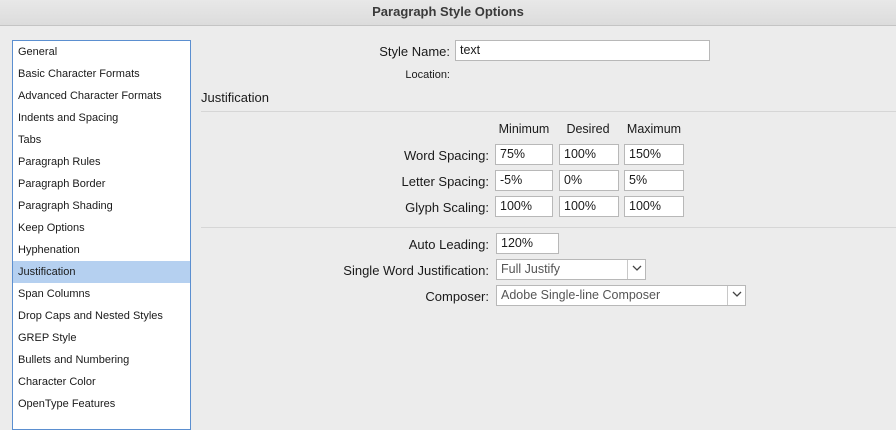 The height and width of the screenshot is (430, 896). Describe the element at coordinates (448, 13) in the screenshot. I see `window-title: Paragraph Style Options` at that location.